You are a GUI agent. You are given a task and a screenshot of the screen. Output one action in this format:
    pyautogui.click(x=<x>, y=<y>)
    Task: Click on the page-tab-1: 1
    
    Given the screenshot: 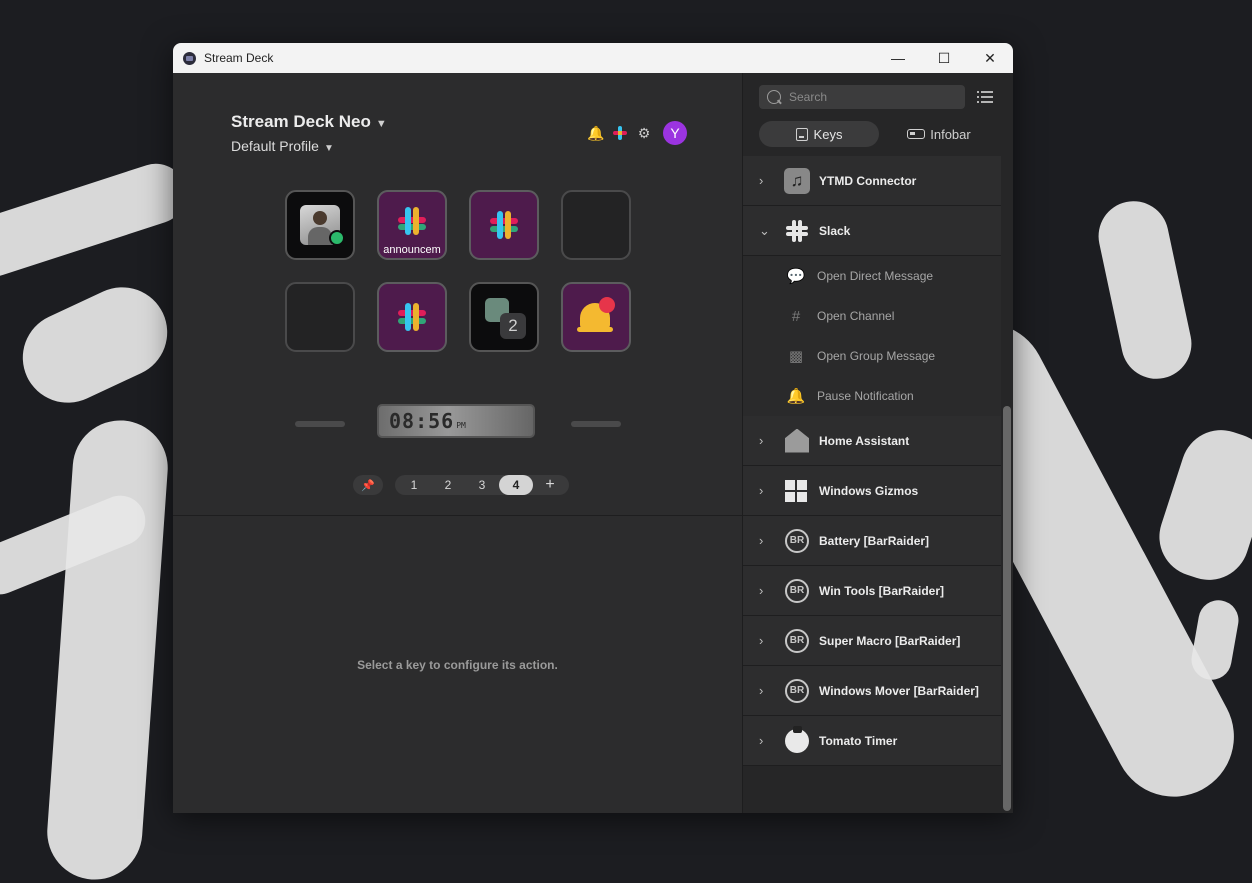 What is the action you would take?
    pyautogui.click(x=414, y=485)
    